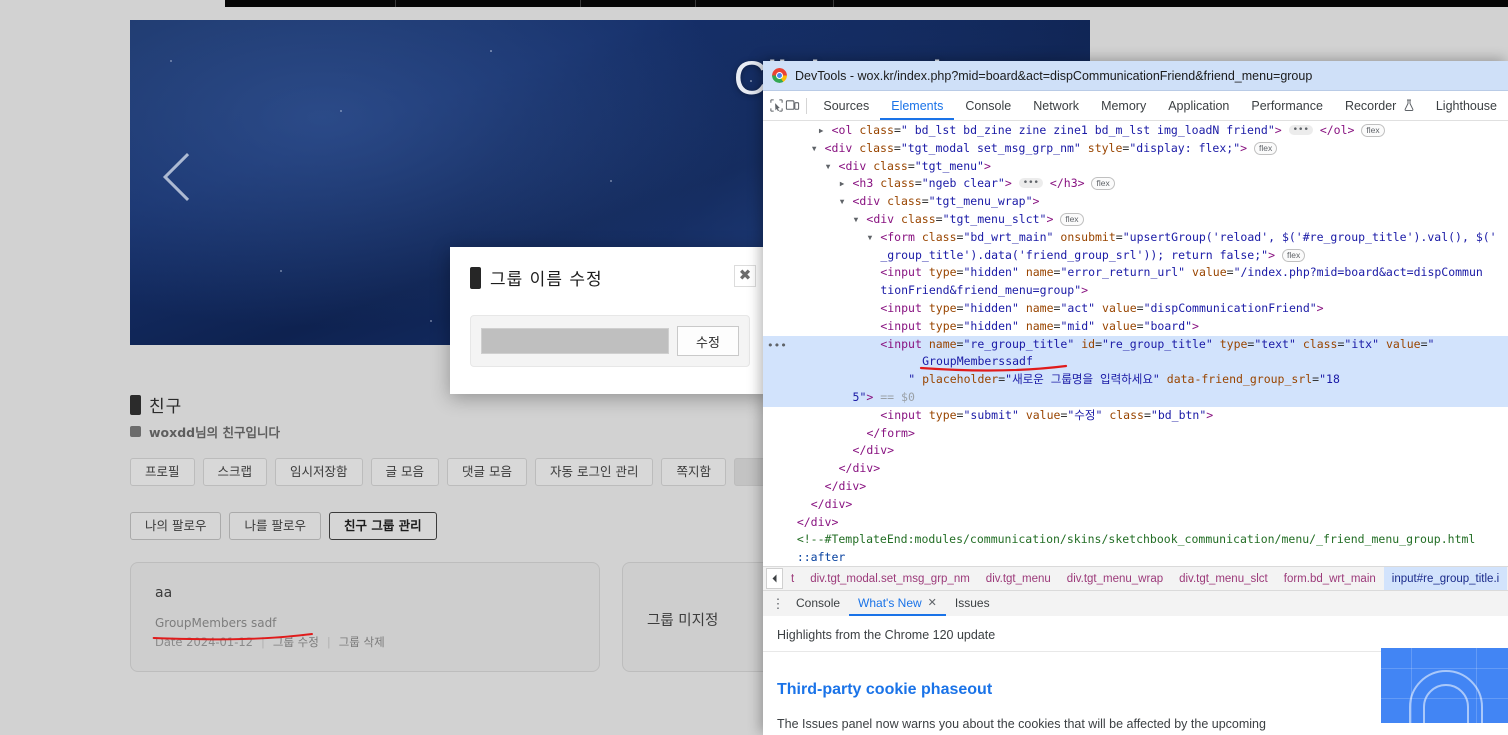 The width and height of the screenshot is (1508, 735). I want to click on group-card-members: GroupMembers sadf, so click(216, 623).